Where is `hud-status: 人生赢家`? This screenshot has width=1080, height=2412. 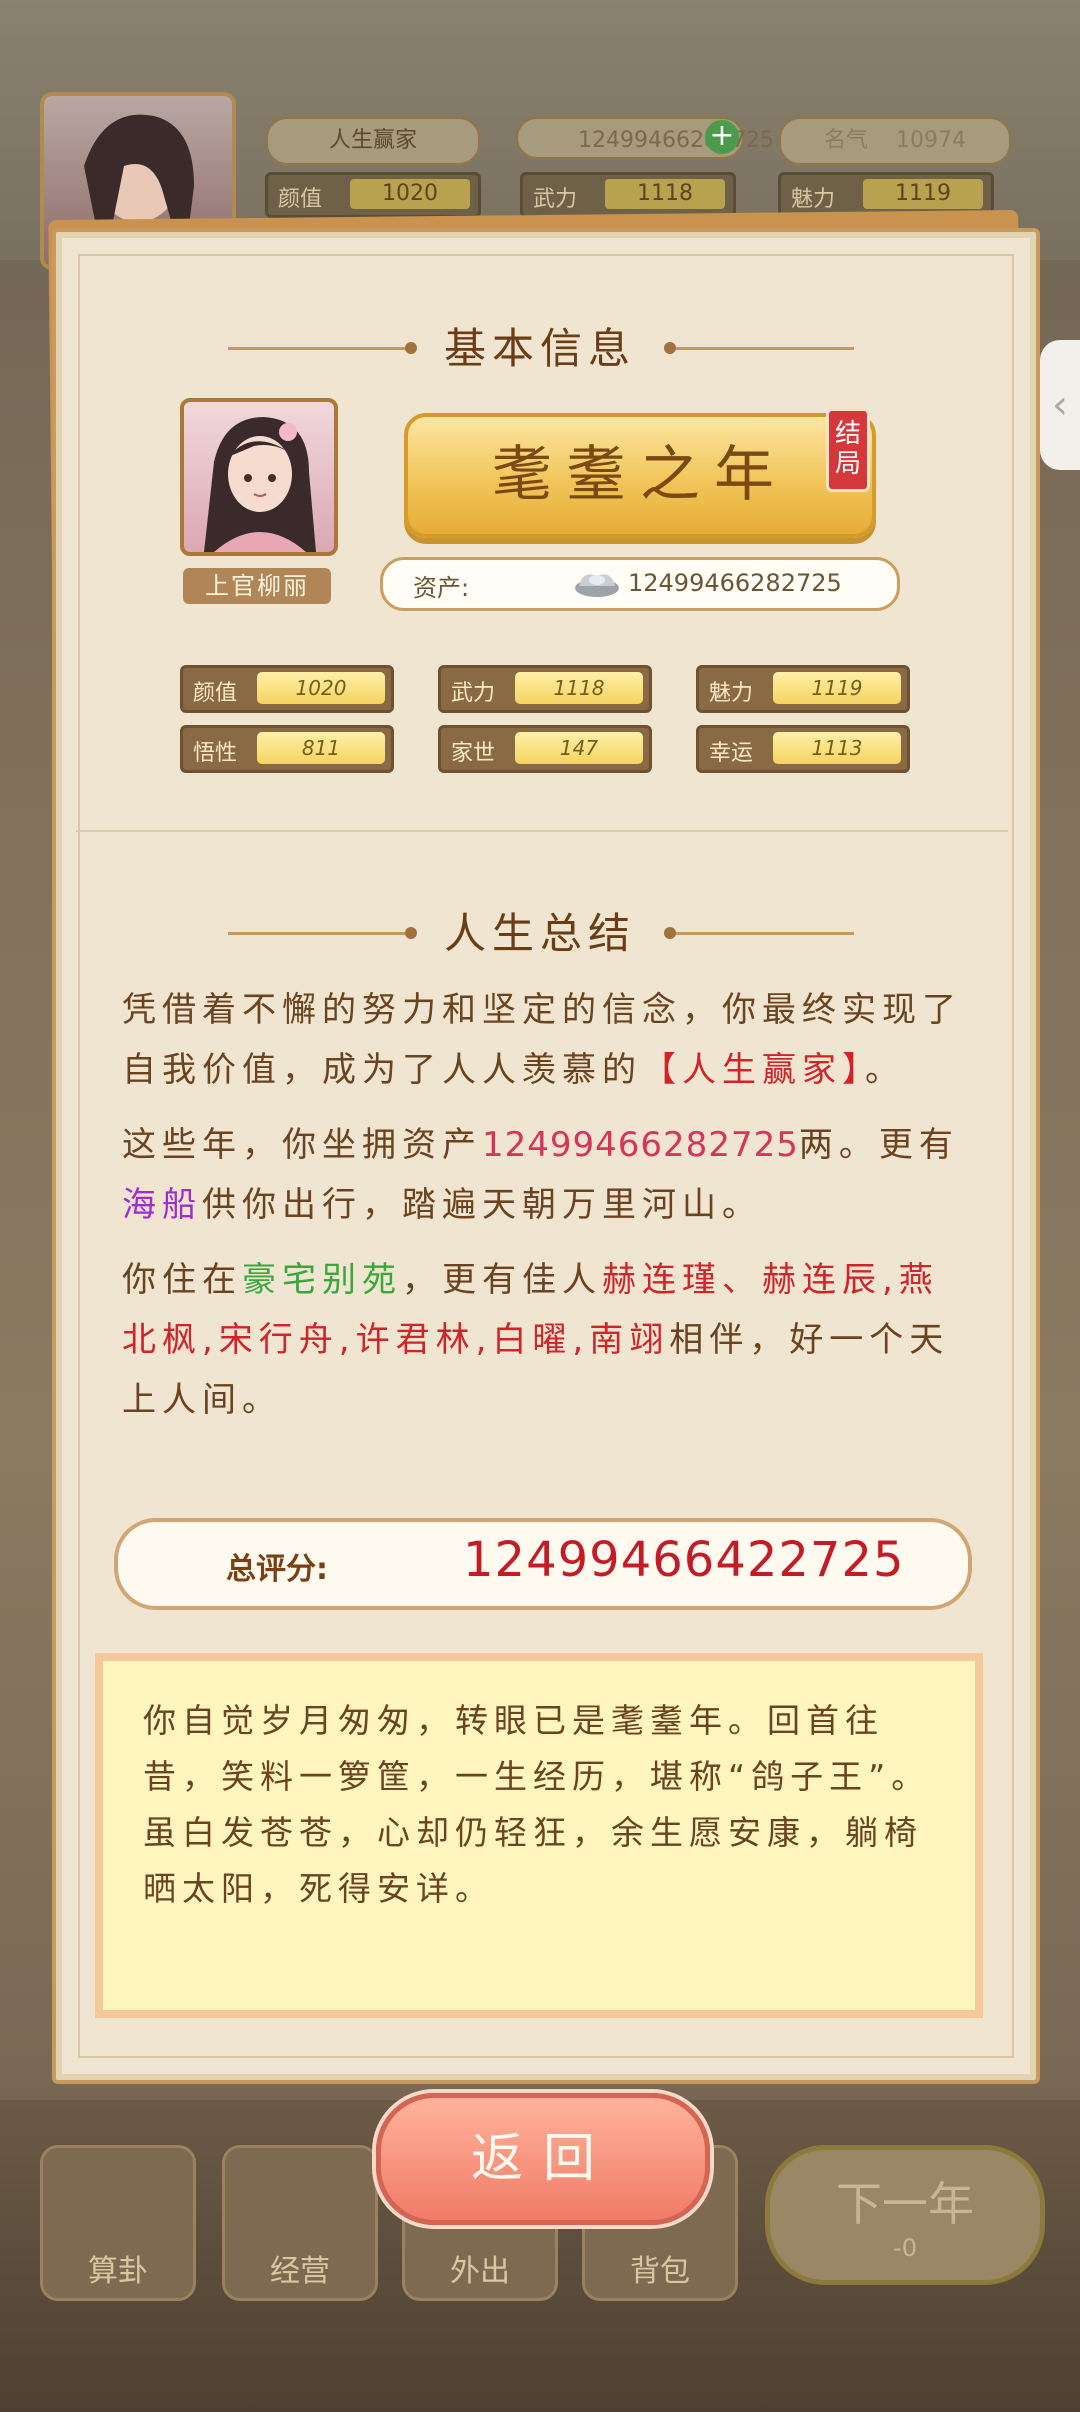
hud-status: 人生赢家 is located at coordinates (373, 141).